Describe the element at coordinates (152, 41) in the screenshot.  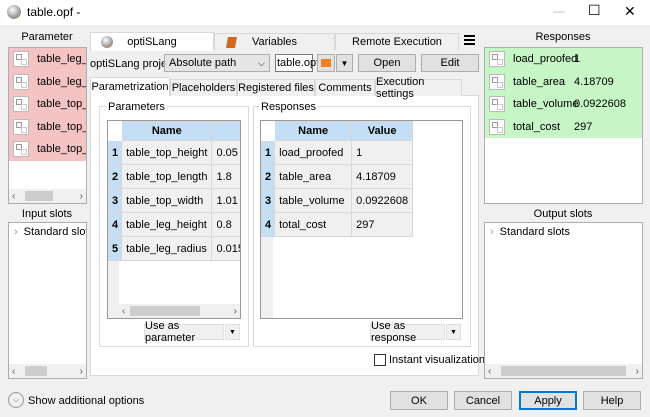
I see `tab-optislang: optiSLang` at that location.